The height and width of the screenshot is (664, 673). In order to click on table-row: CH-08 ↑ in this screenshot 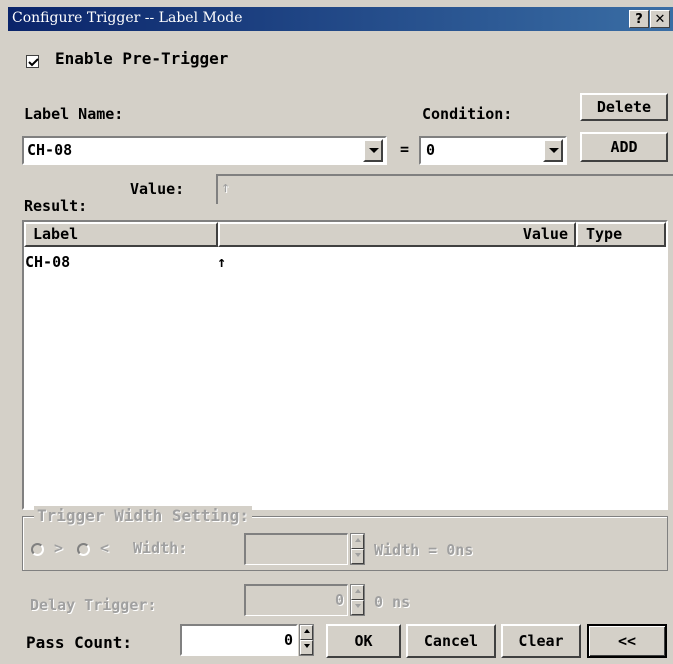, I will do `click(345, 263)`.